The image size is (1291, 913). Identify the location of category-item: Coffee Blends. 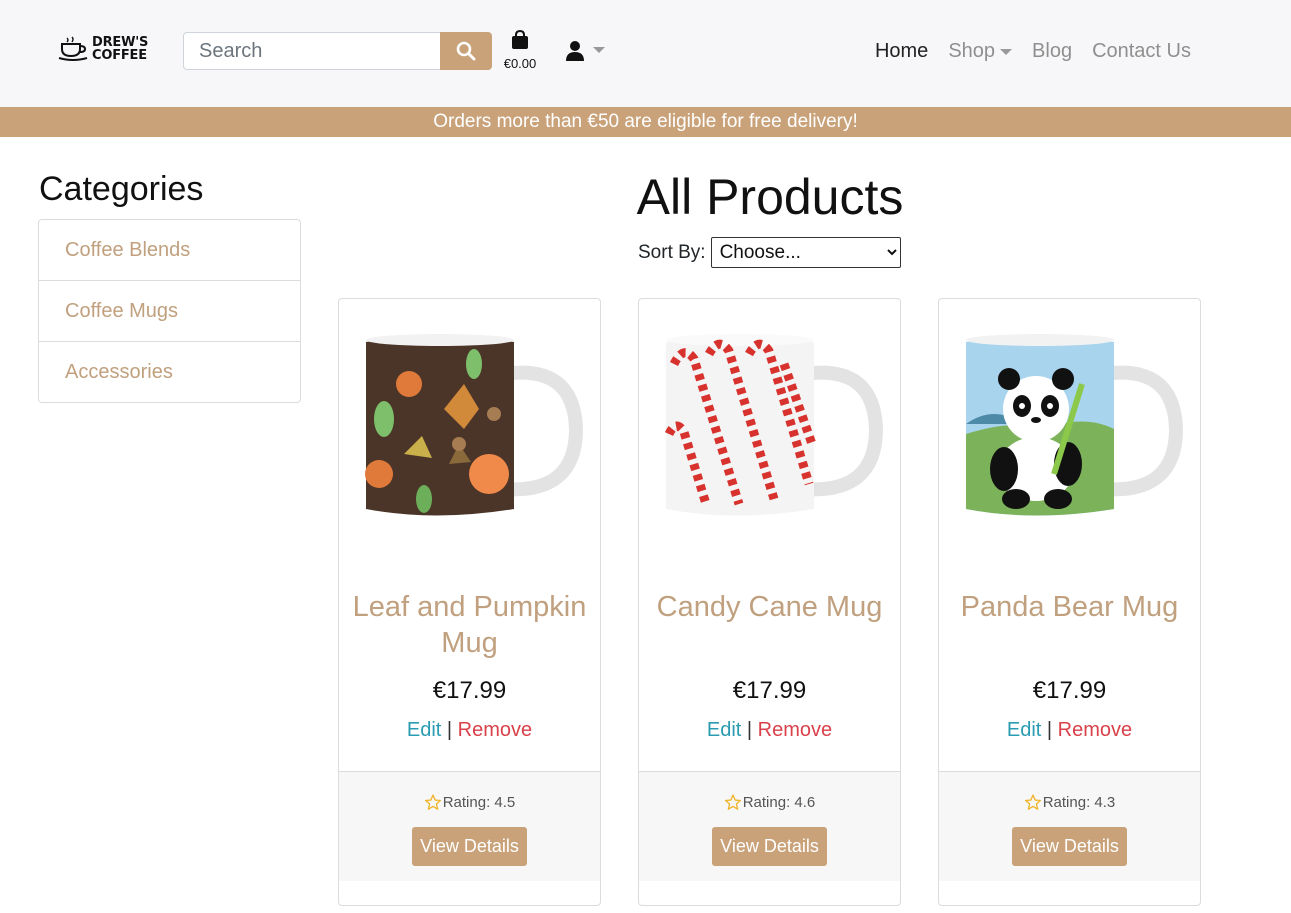
(169, 250).